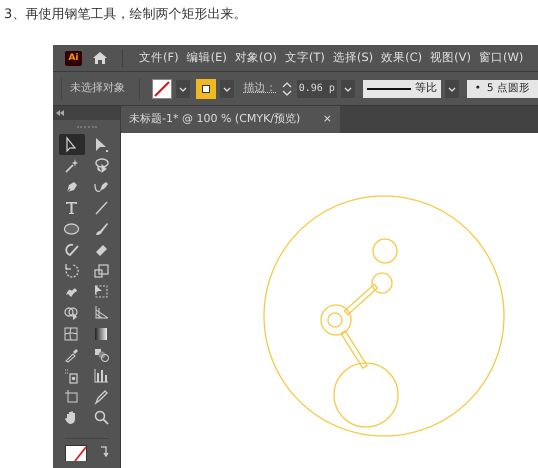 This screenshot has height=468, width=538. Describe the element at coordinates (125, 15) in the screenshot. I see `caption-text: 3、再使用钢笔工具，绘制两个矩形出来。` at that location.